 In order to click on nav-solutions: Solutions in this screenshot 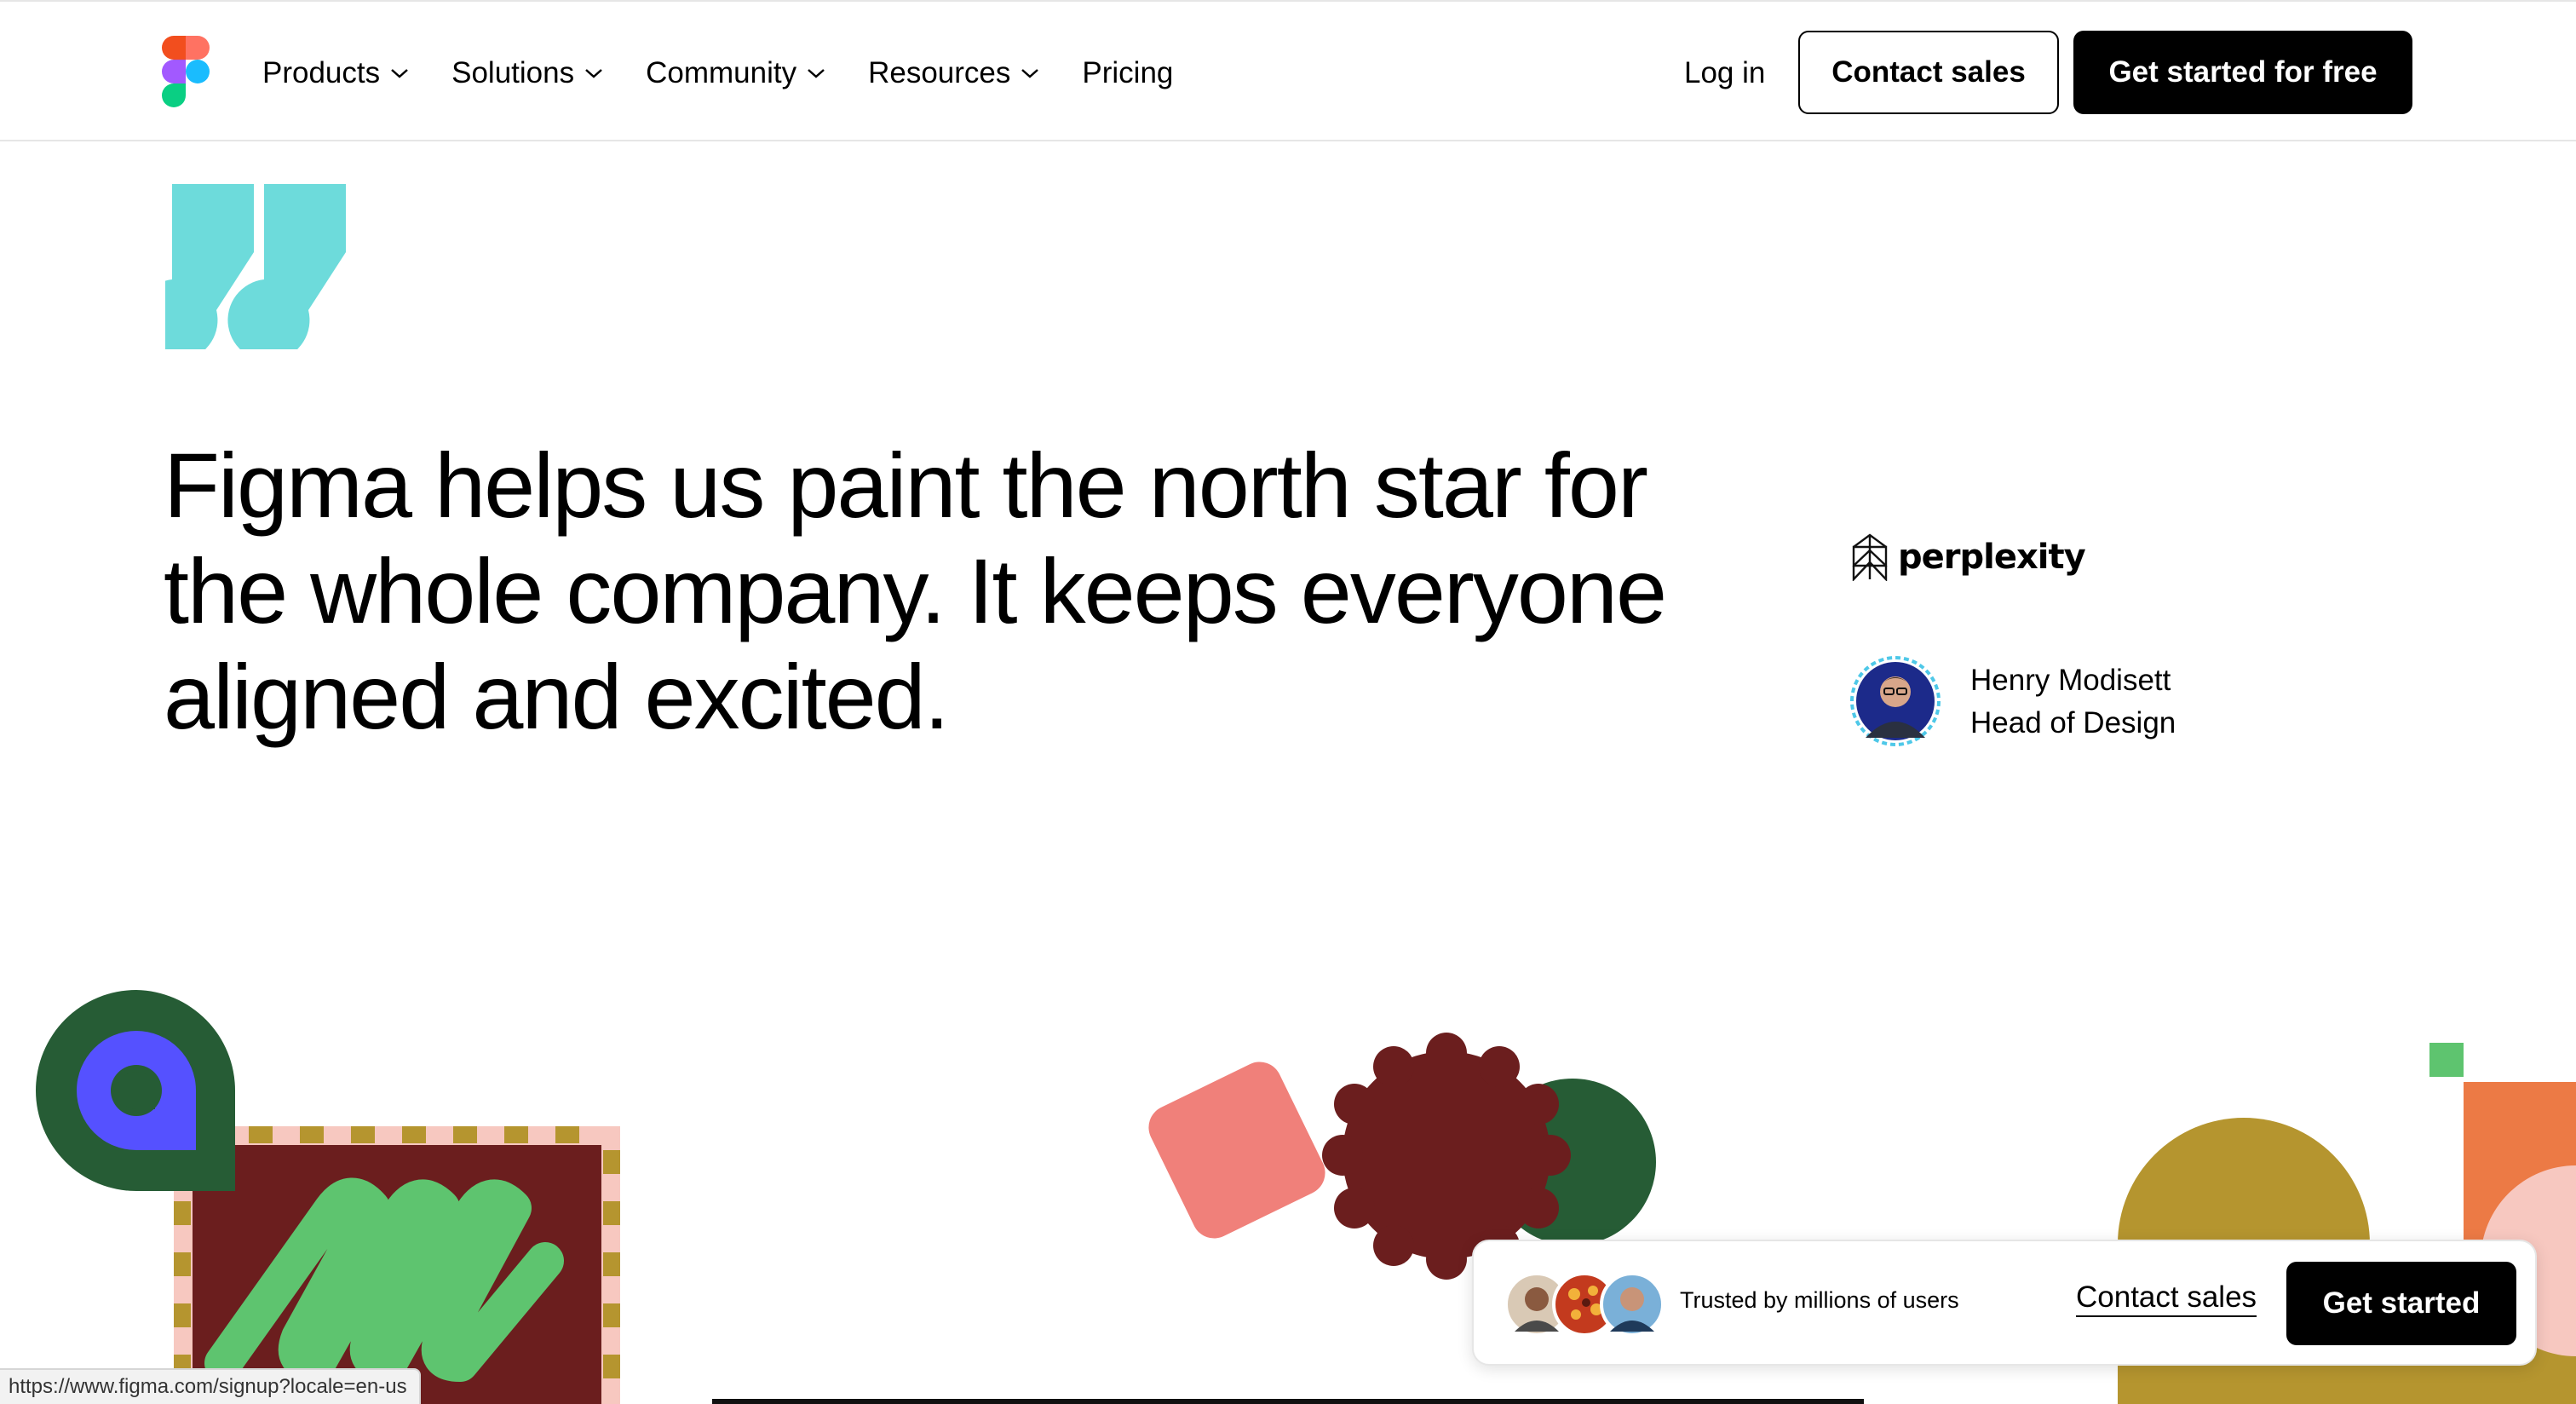, I will do `click(527, 73)`.